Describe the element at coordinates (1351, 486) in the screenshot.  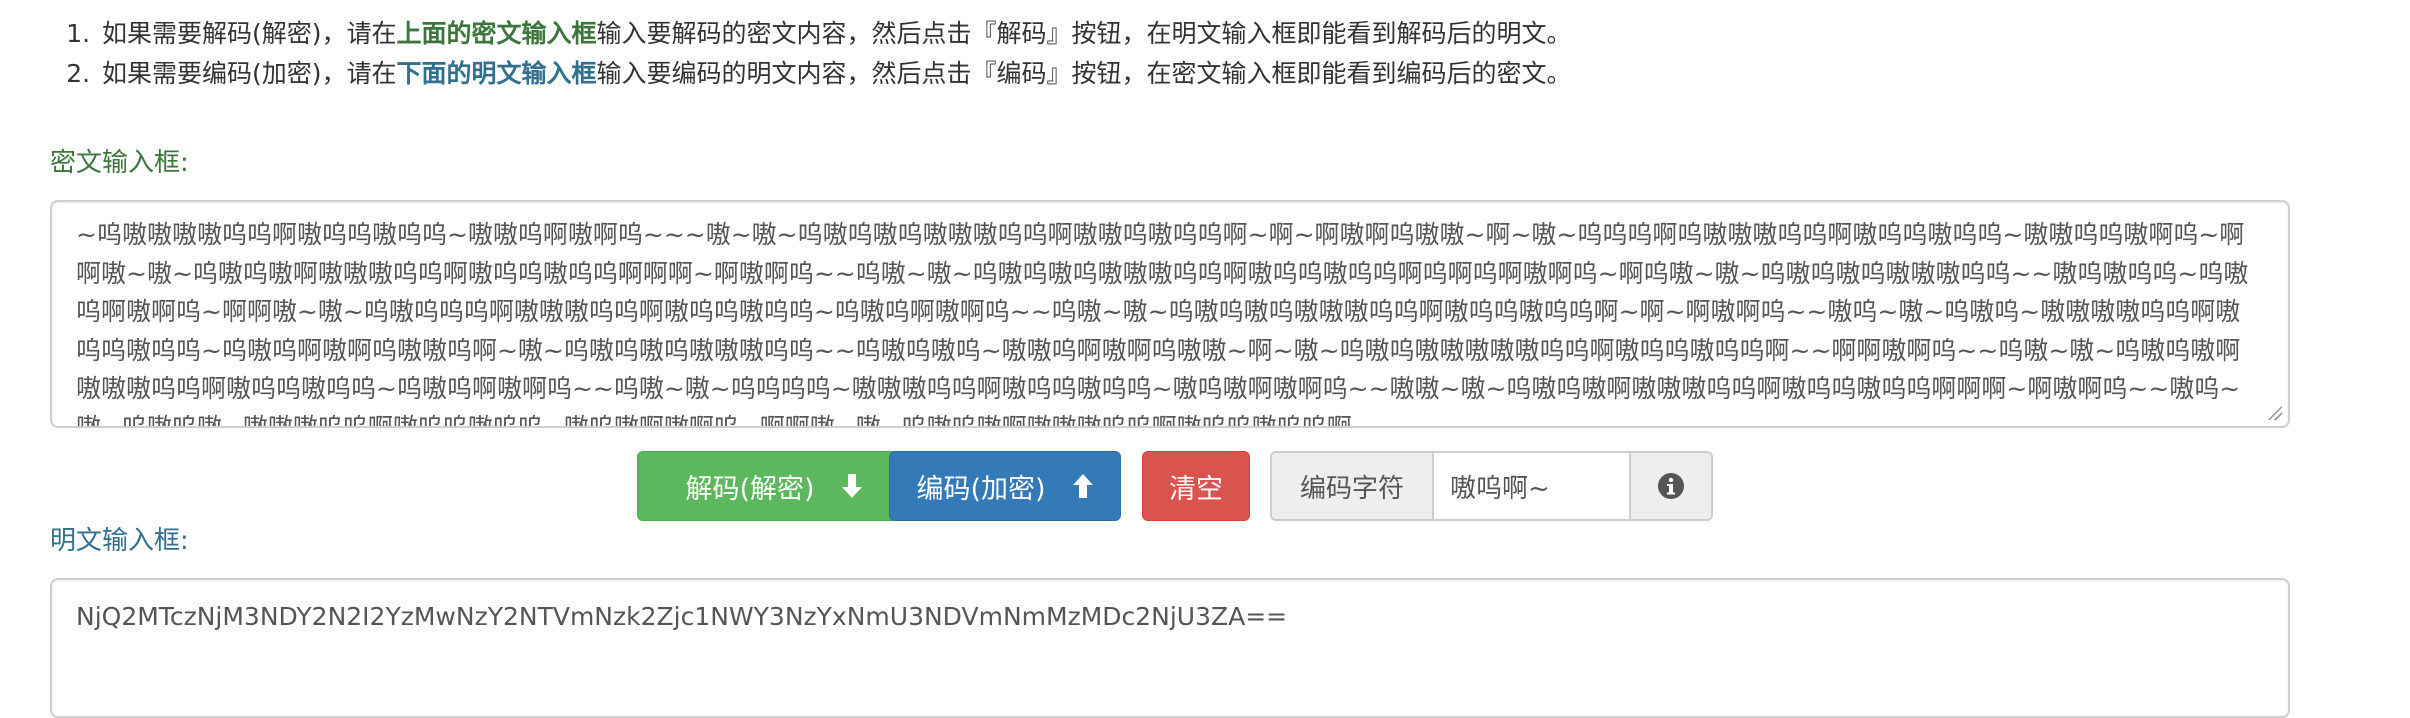
I see `charset-label: 编码字符` at that location.